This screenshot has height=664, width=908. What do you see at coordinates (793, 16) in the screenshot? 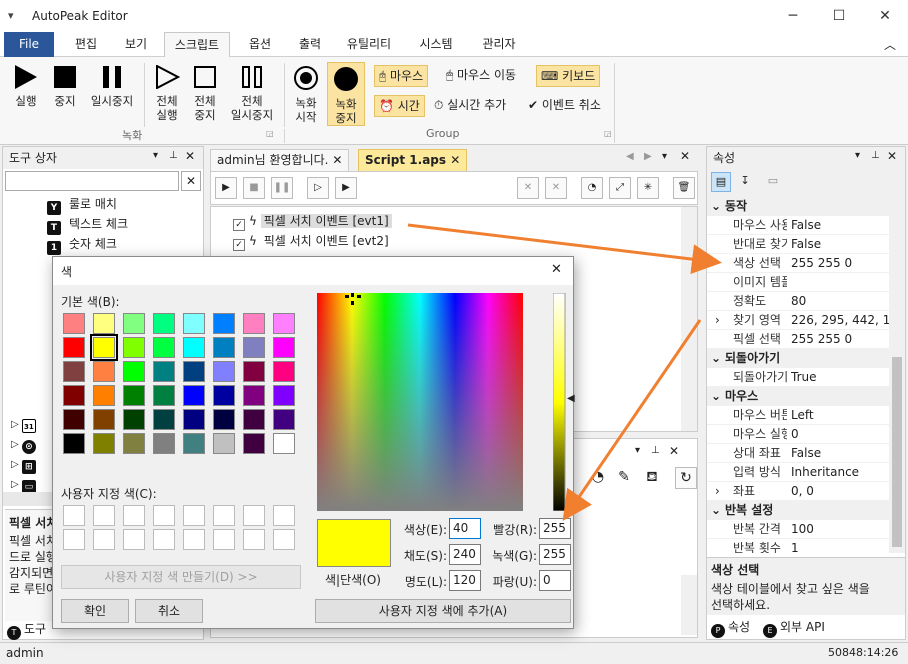
I see `minimize-button: ─` at bounding box center [793, 16].